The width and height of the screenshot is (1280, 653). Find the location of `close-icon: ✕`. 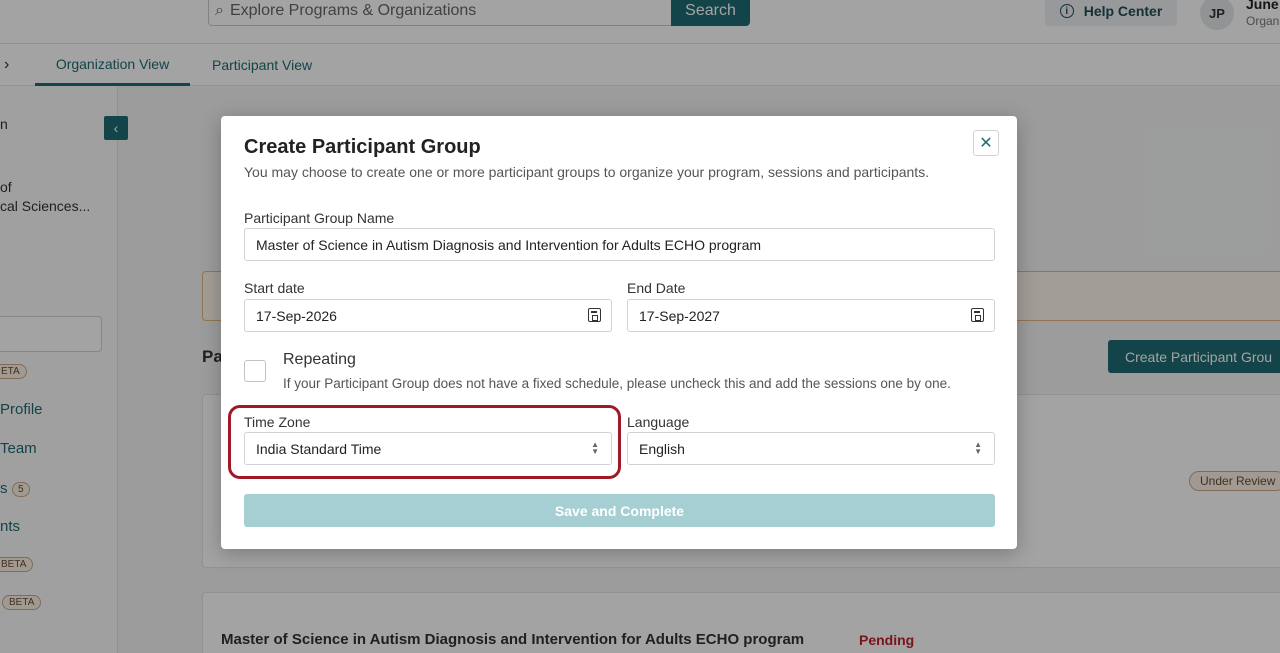

close-icon: ✕ is located at coordinates (986, 143).